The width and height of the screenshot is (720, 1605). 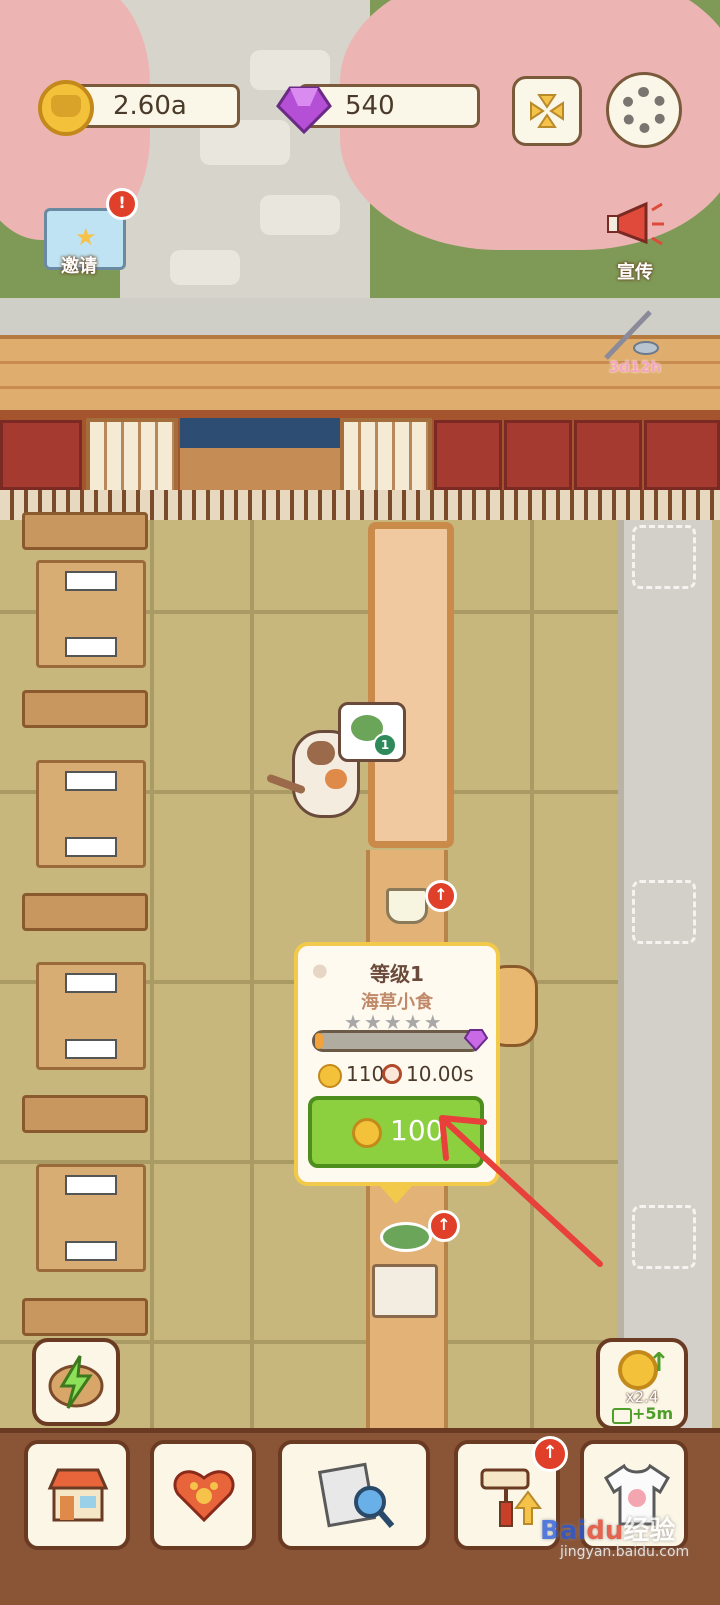 I want to click on serving-counter, so click(x=411, y=685).